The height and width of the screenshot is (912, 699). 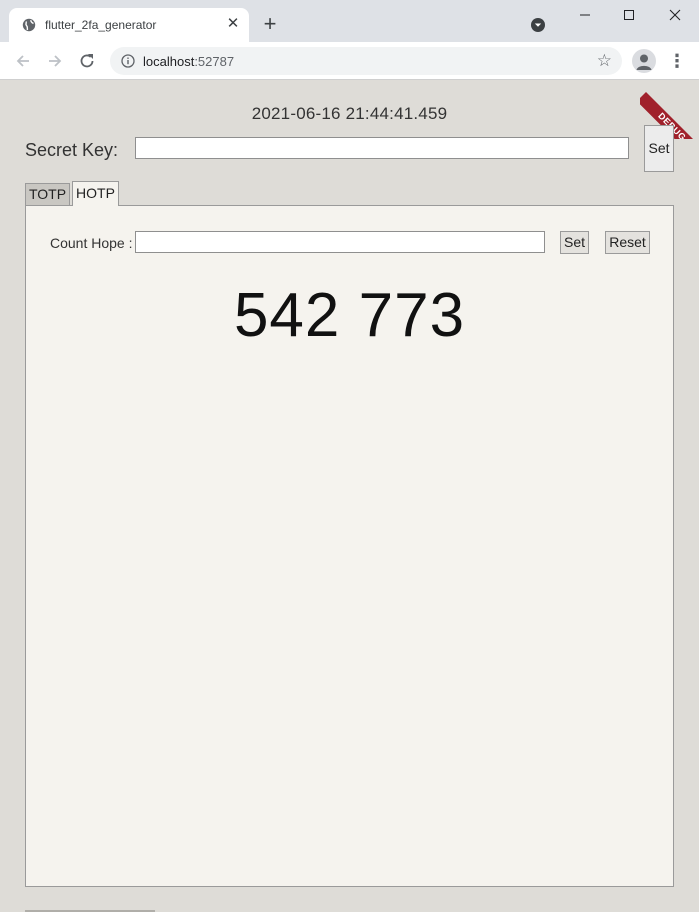 I want to click on maximize-icon, so click(x=629, y=15).